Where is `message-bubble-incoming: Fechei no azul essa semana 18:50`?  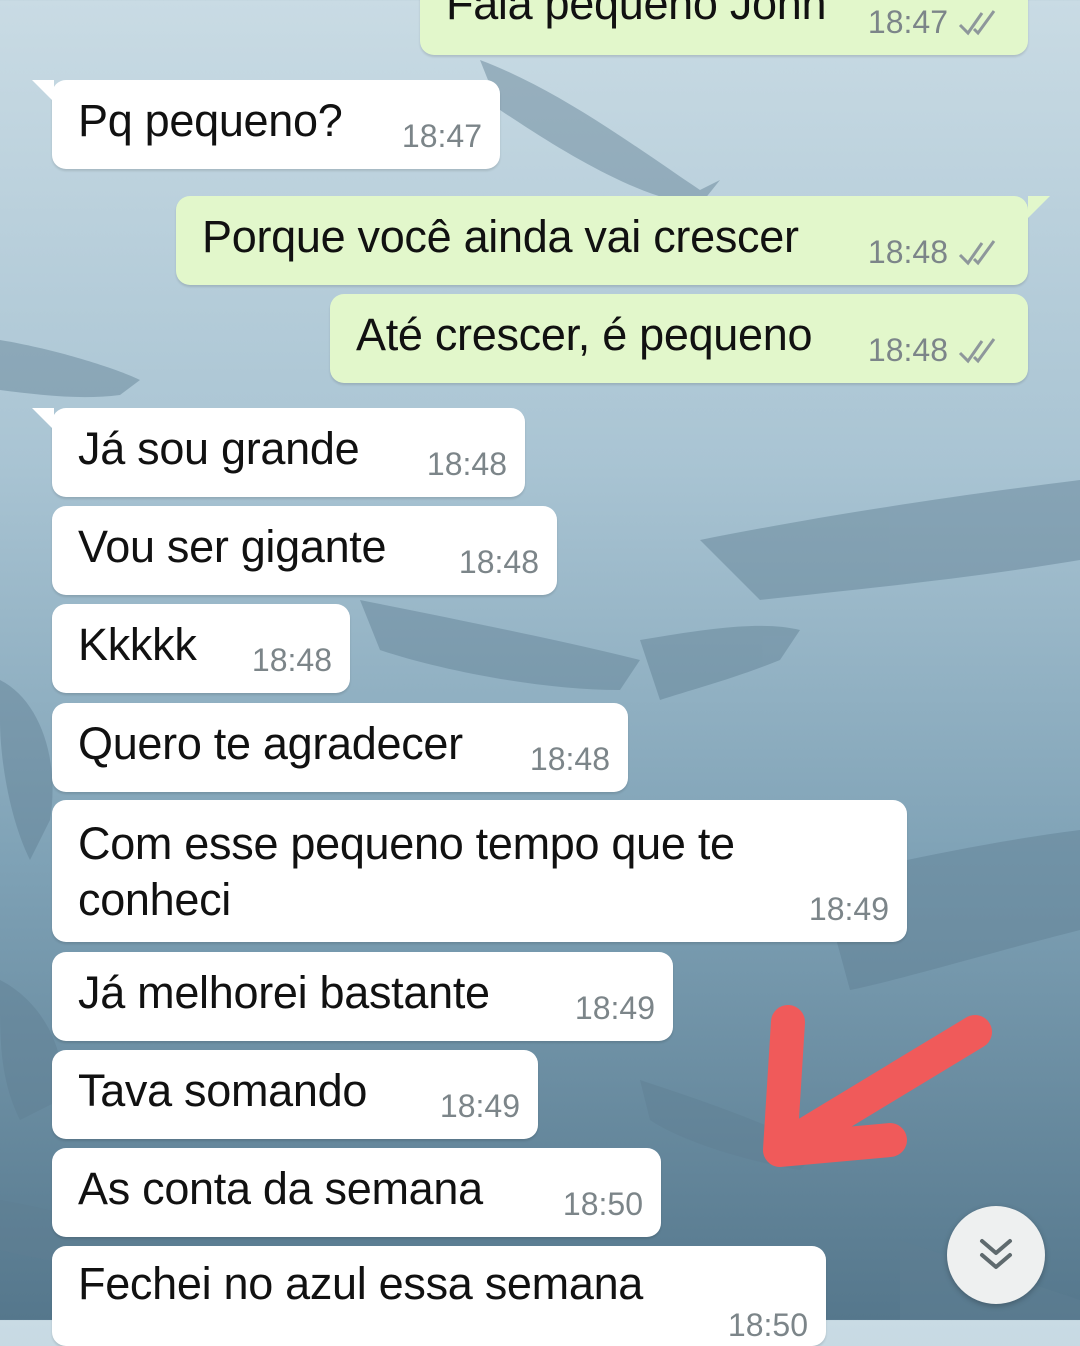 message-bubble-incoming: Fechei no azul essa semana 18:50 is located at coordinates (439, 1296).